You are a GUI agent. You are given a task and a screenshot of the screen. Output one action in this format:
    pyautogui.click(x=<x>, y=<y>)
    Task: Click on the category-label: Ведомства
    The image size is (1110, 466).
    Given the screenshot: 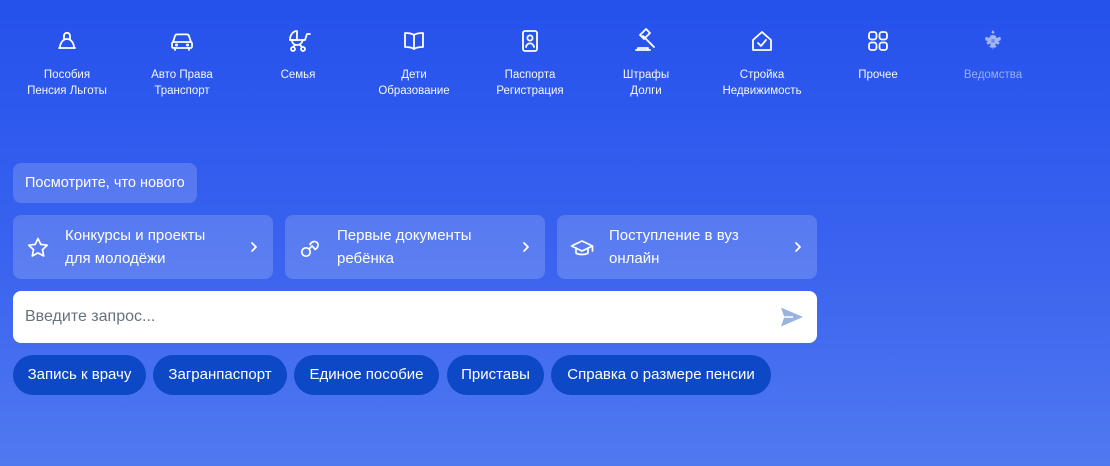 What is the action you would take?
    pyautogui.click(x=993, y=75)
    